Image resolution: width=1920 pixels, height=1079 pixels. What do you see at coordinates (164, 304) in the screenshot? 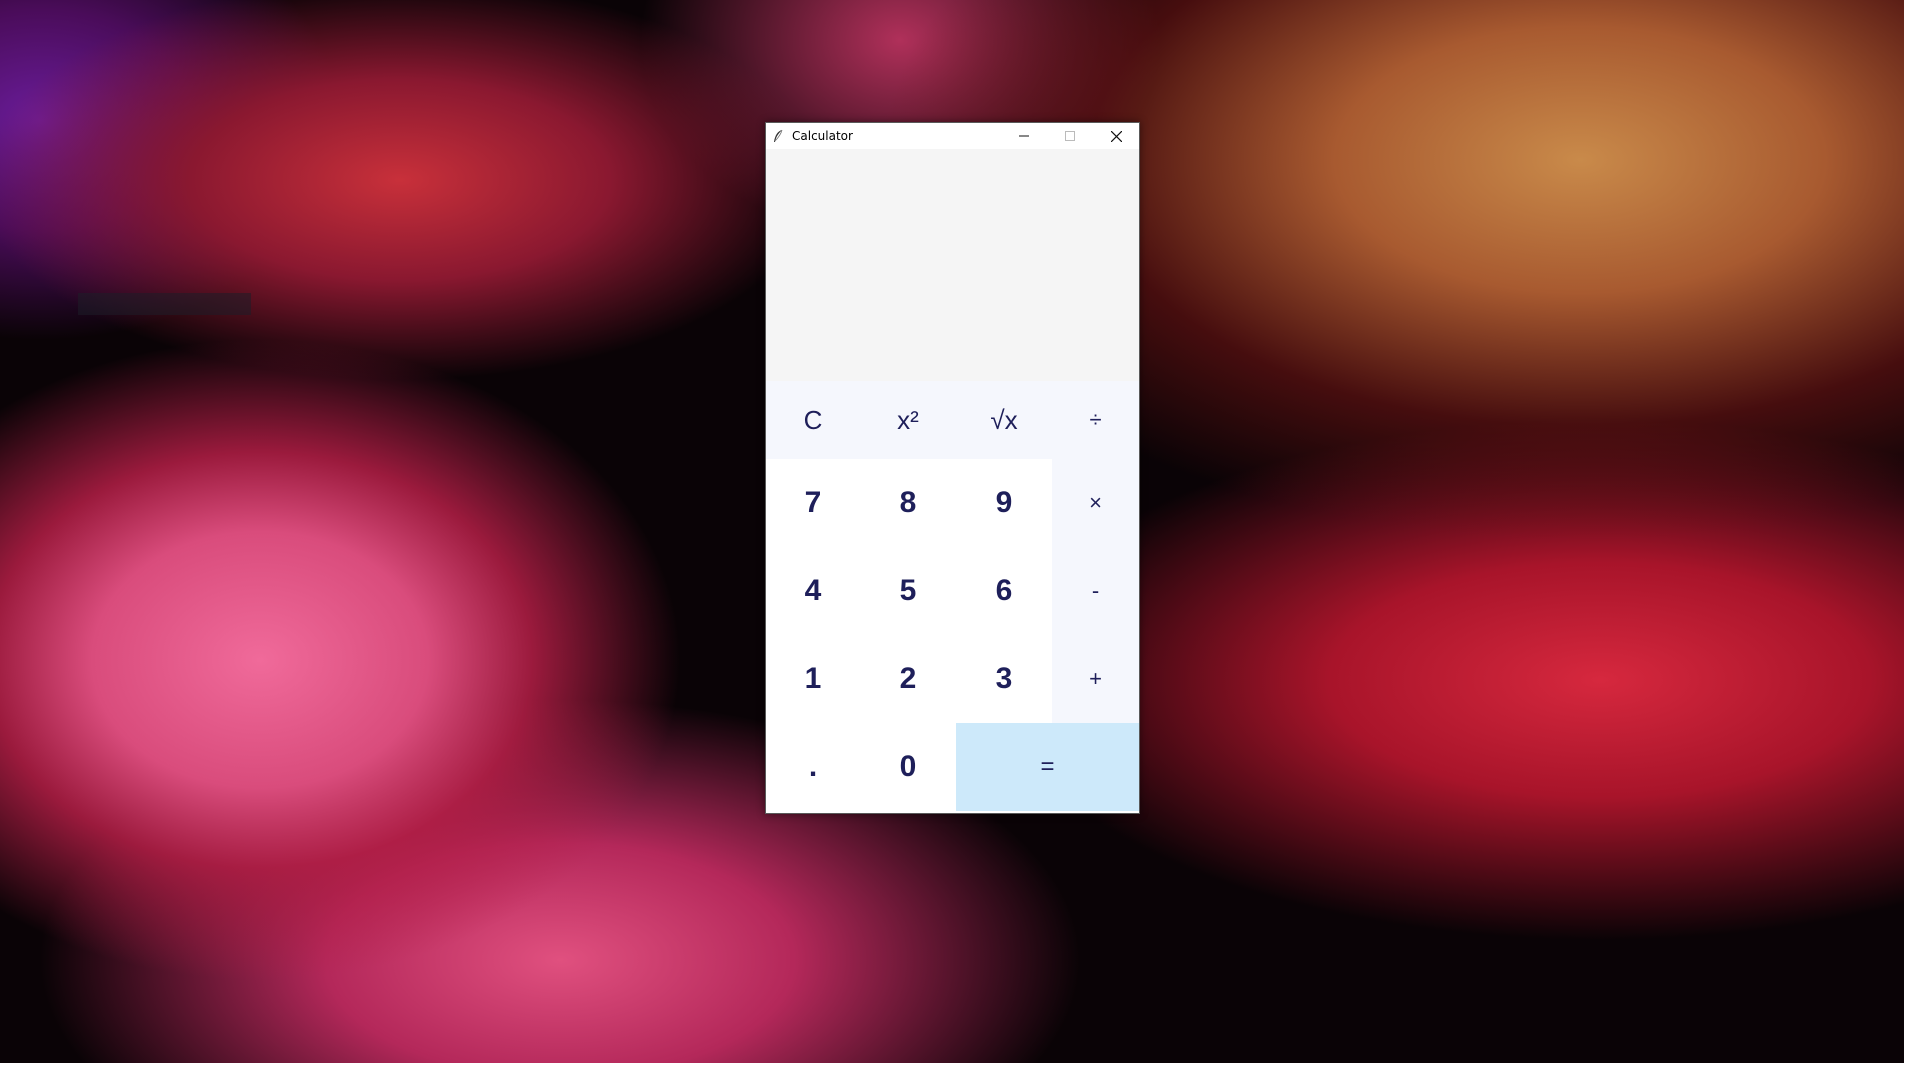
I see `desktop-overlay-strip` at bounding box center [164, 304].